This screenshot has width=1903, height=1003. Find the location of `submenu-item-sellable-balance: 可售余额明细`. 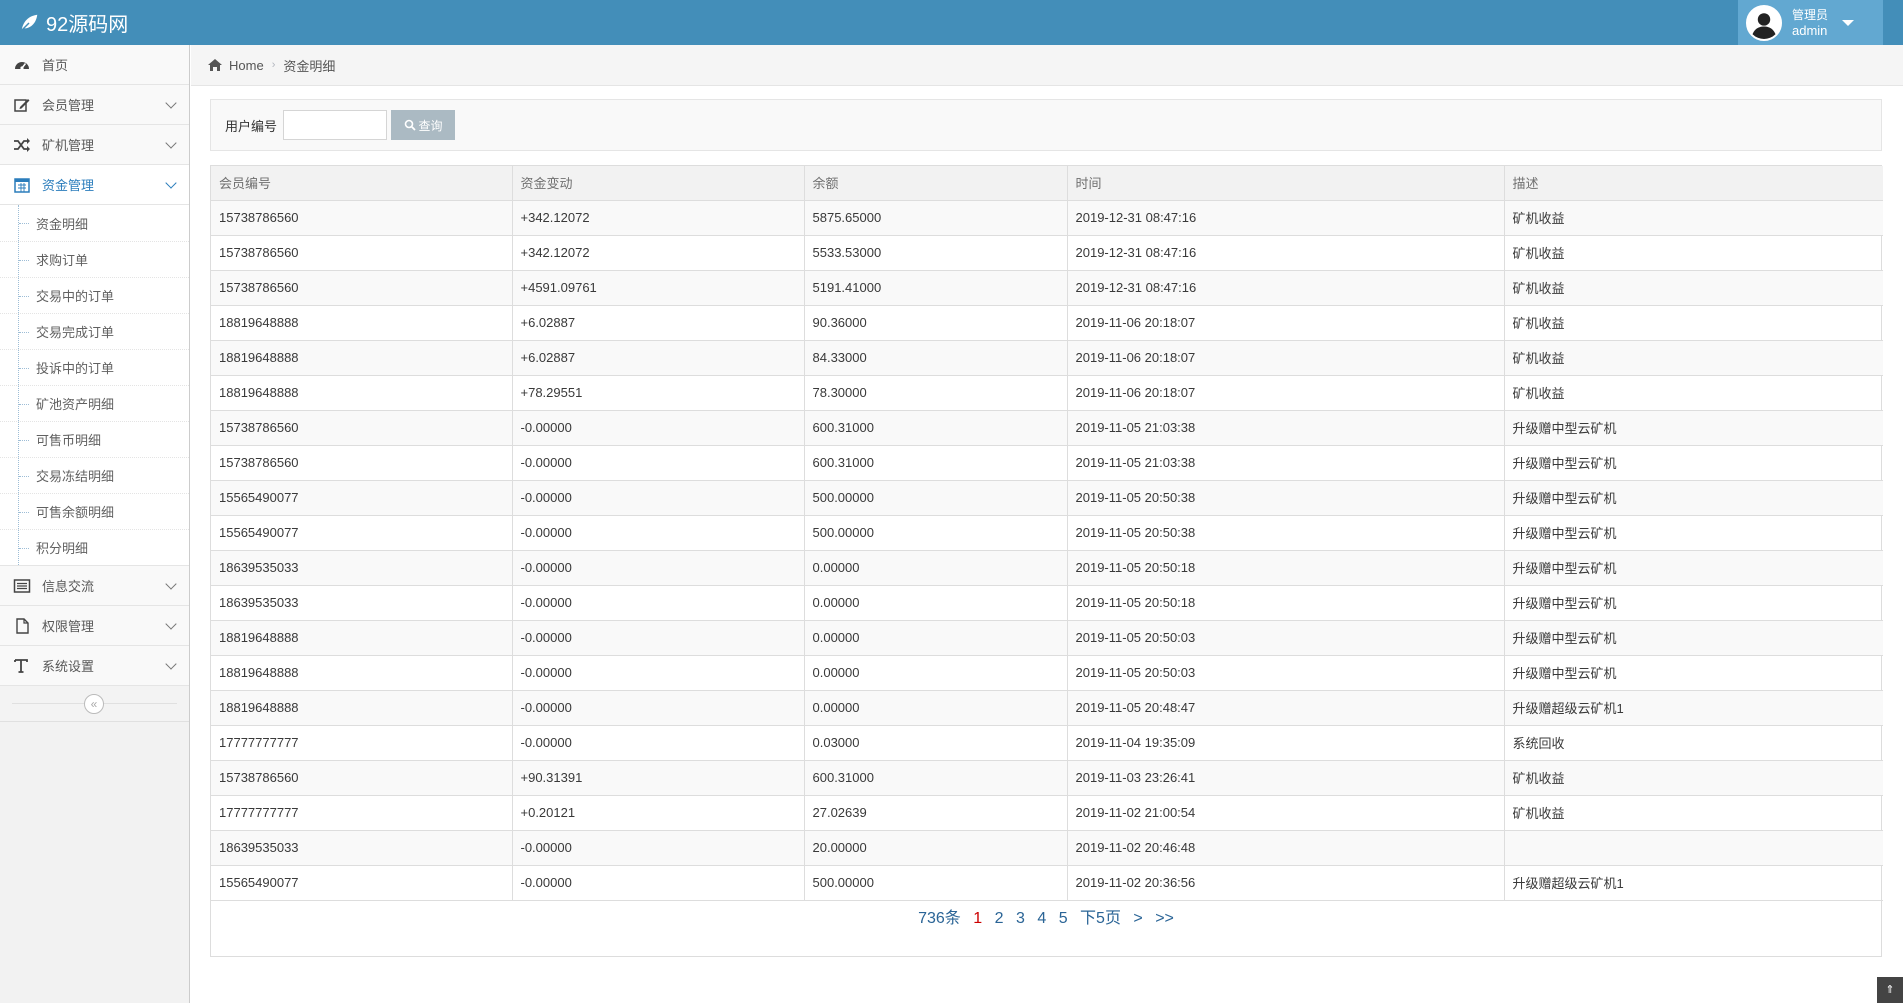

submenu-item-sellable-balance: 可售余额明细 is located at coordinates (94, 511).